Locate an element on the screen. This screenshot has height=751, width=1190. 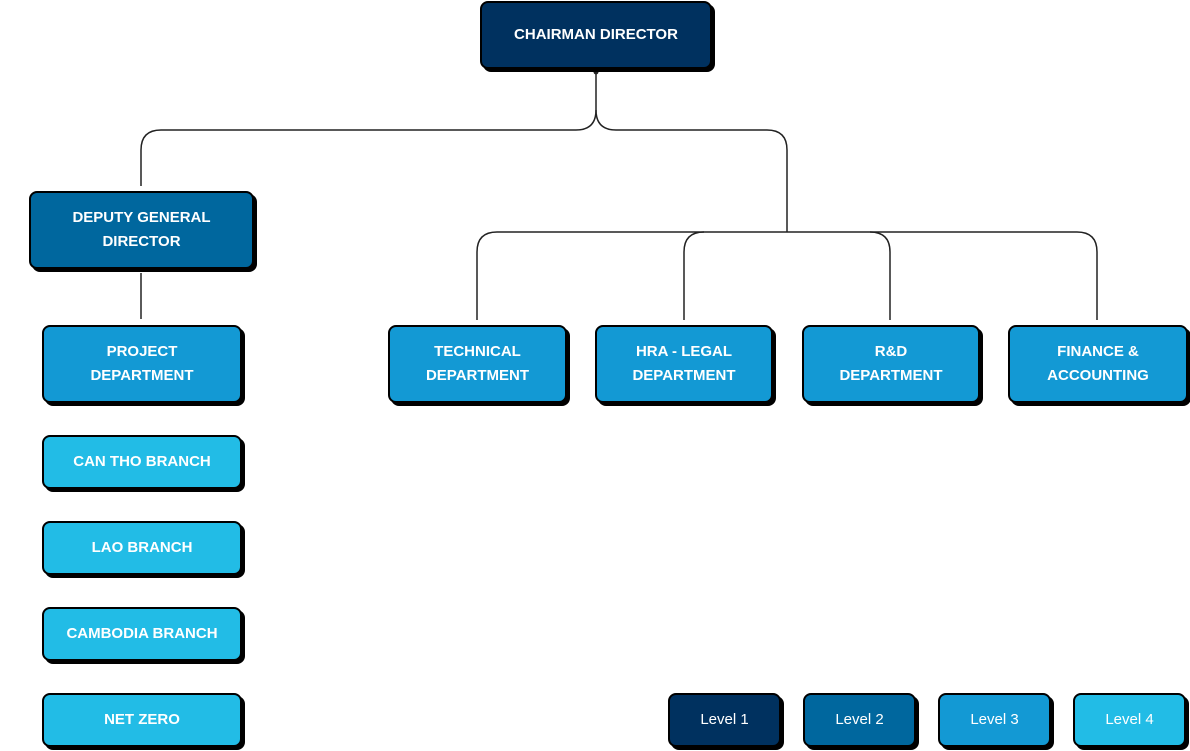
connector-finance is located at coordinates (984, 275).